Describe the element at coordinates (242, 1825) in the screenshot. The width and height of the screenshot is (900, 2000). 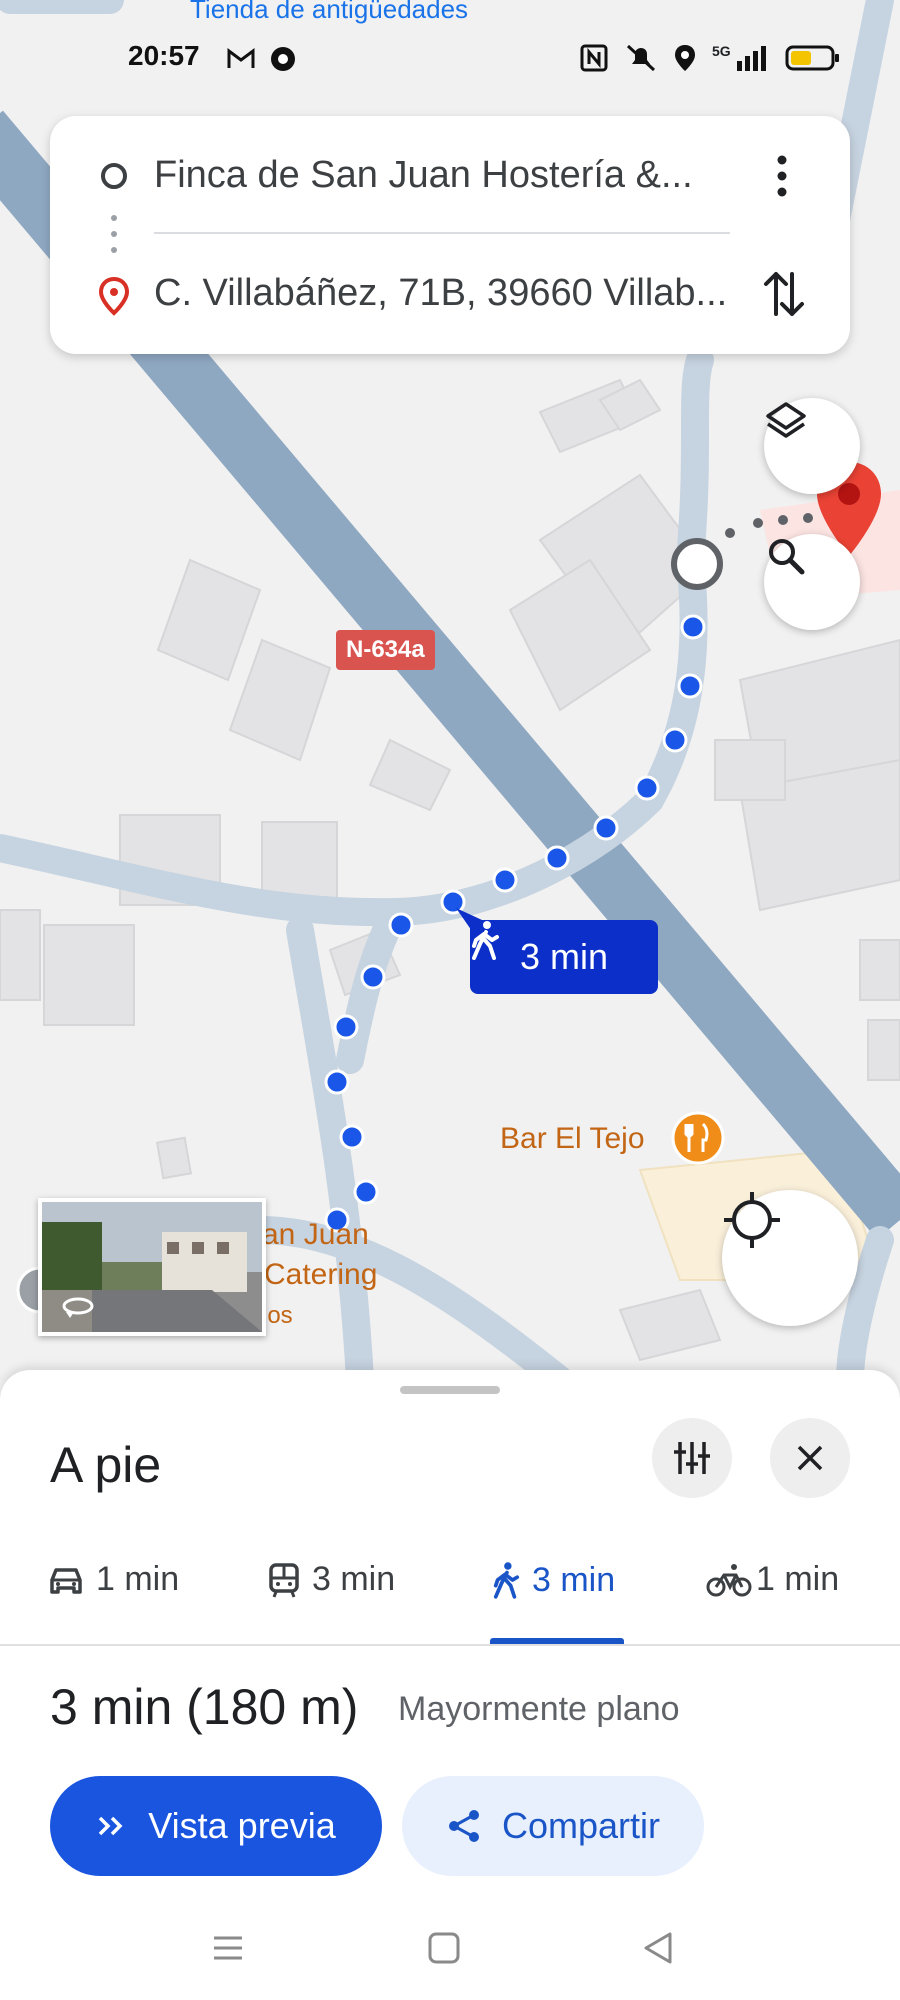
I see `preview-button-label: Vista previa` at that location.